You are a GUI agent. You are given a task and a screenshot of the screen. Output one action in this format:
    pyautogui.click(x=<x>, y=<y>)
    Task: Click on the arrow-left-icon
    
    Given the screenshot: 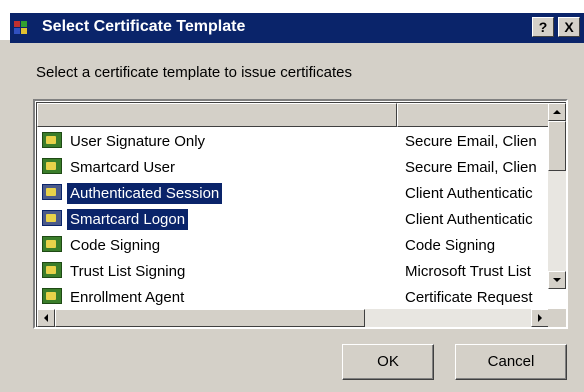 What is the action you would take?
    pyautogui.click(x=46, y=318)
    